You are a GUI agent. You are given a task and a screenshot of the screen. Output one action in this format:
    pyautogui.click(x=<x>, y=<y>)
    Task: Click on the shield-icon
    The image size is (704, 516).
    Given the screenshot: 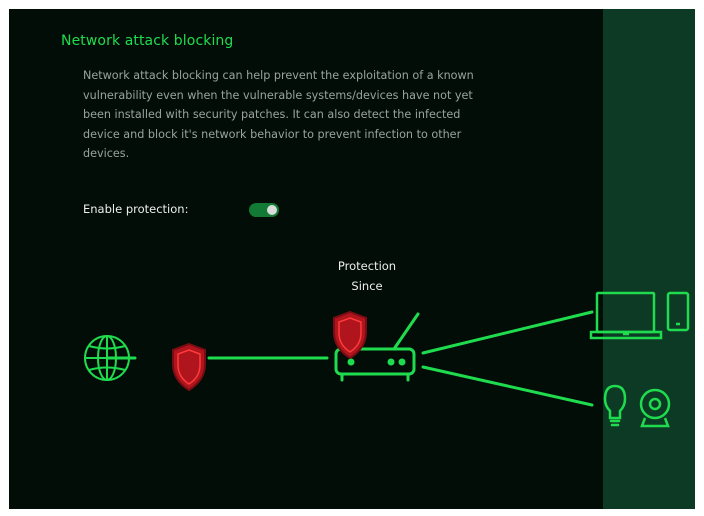 What is the action you would take?
    pyautogui.click(x=189, y=367)
    